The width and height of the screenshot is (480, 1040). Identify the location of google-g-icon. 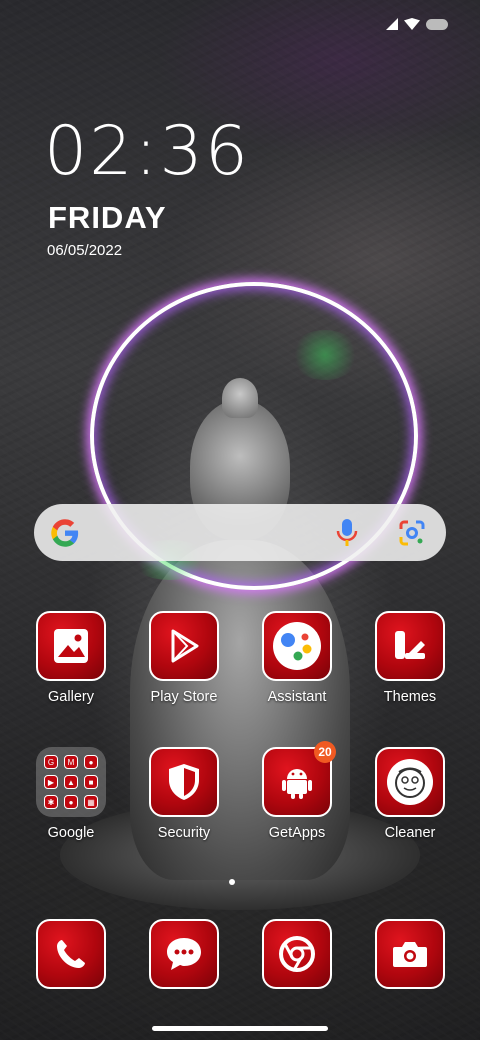
(65, 532).